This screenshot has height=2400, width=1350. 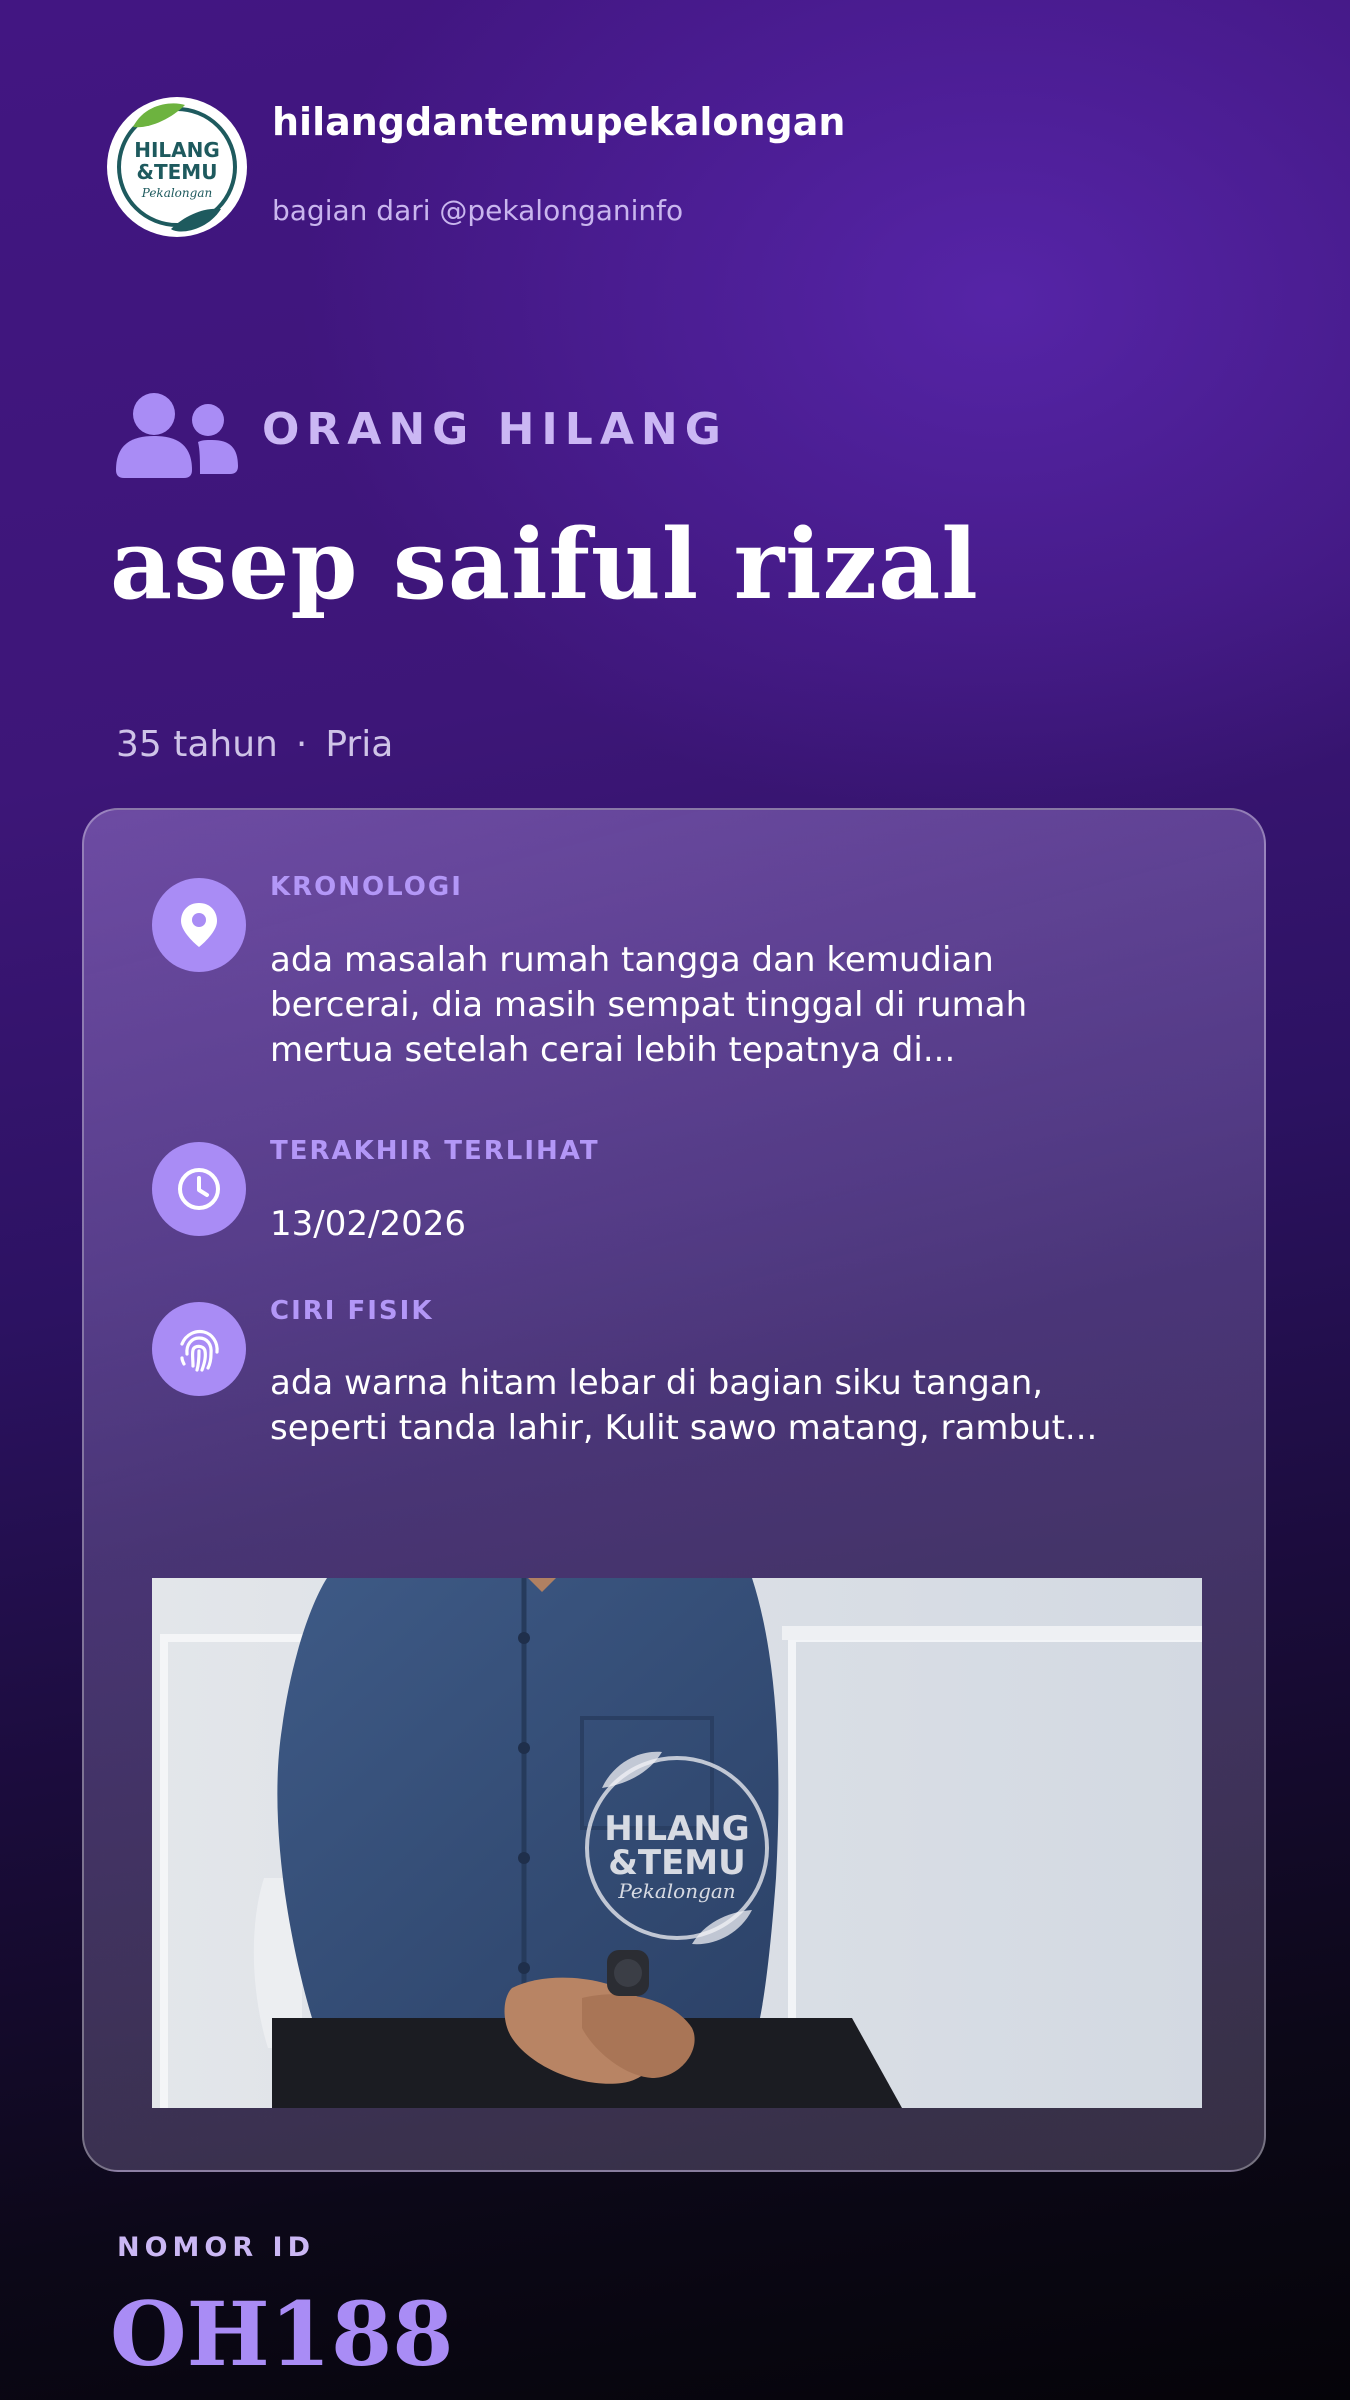 I want to click on account-subtitle: bagian dari @pekalonganinfo, so click(x=722, y=210).